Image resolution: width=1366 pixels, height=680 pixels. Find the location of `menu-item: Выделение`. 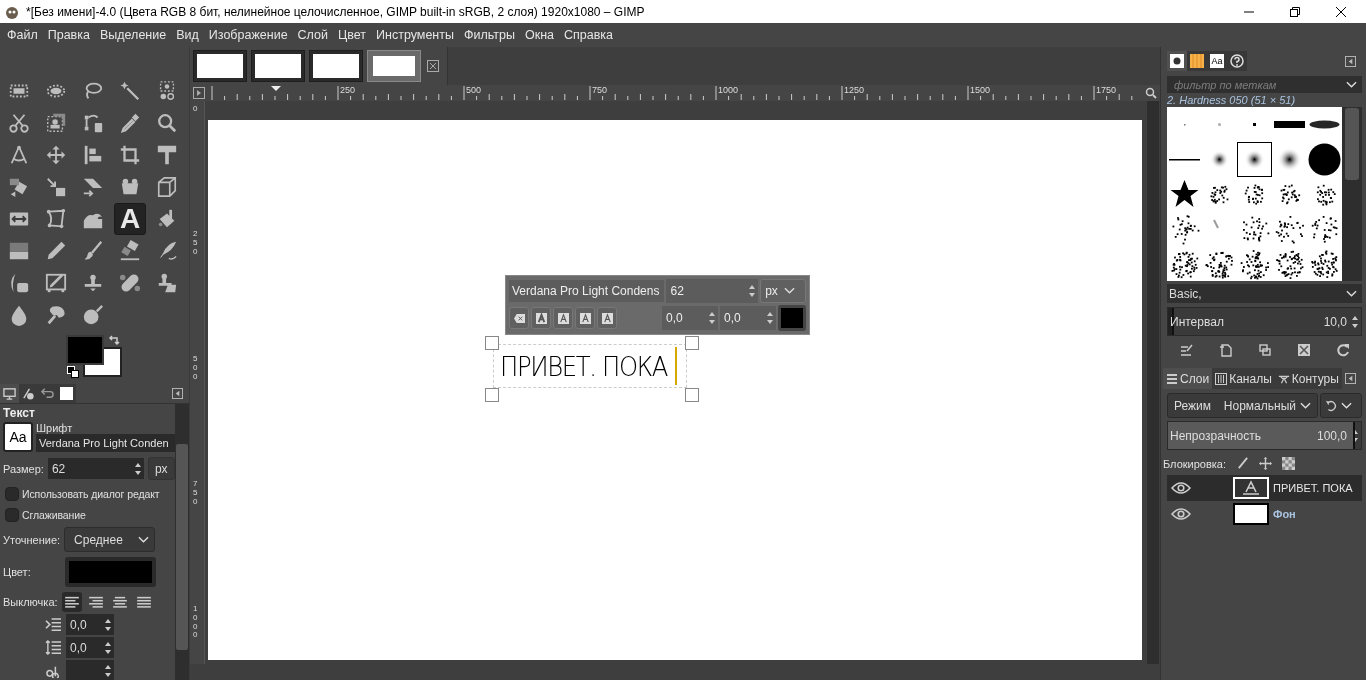

menu-item: Выделение is located at coordinates (133, 35).